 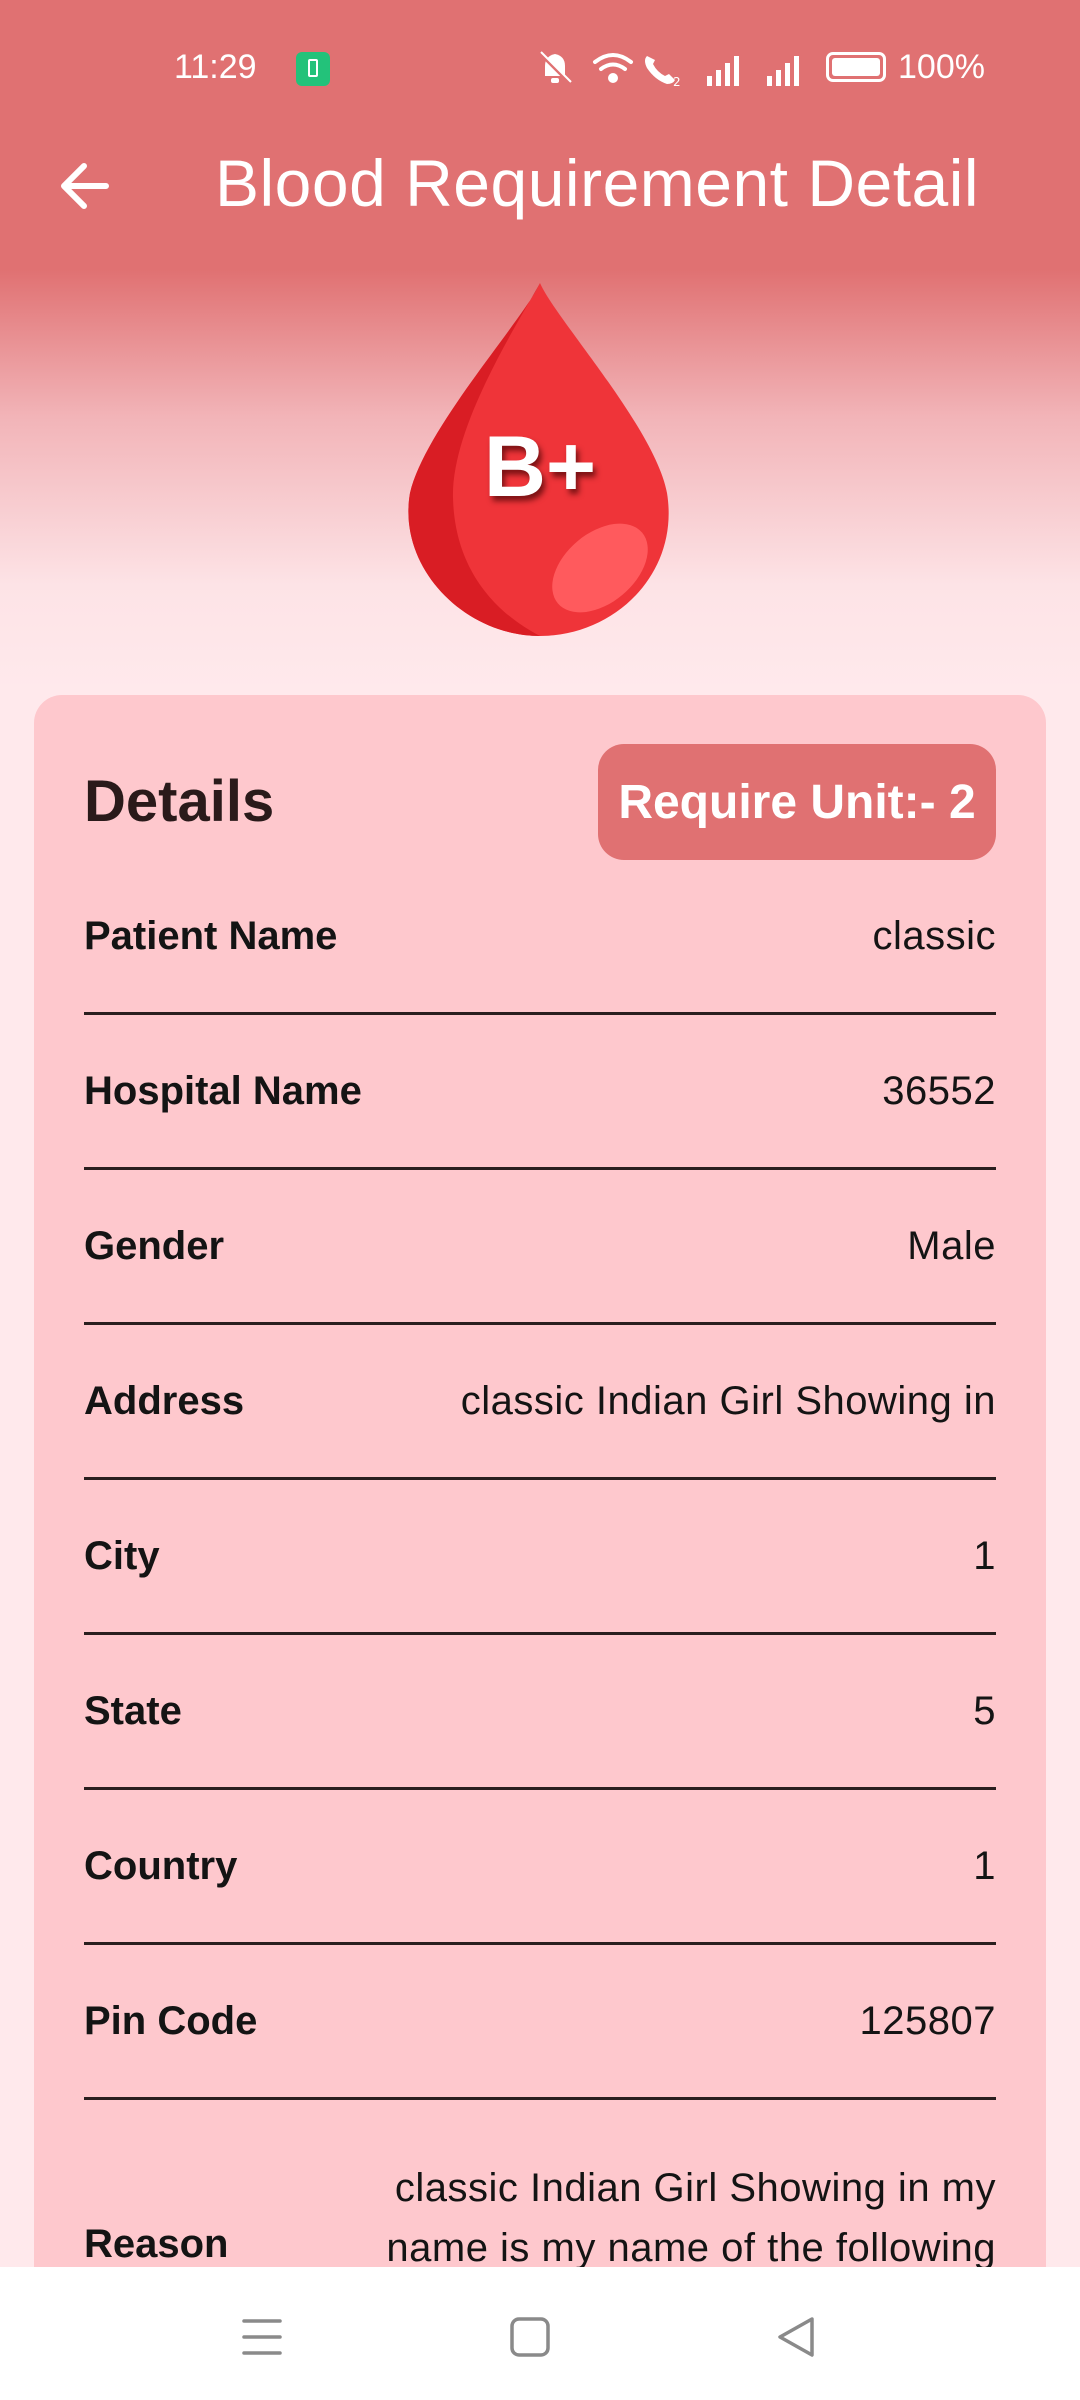 What do you see at coordinates (540, 2022) in the screenshot?
I see `detail-row-pin-code: Pin Code 125807` at bounding box center [540, 2022].